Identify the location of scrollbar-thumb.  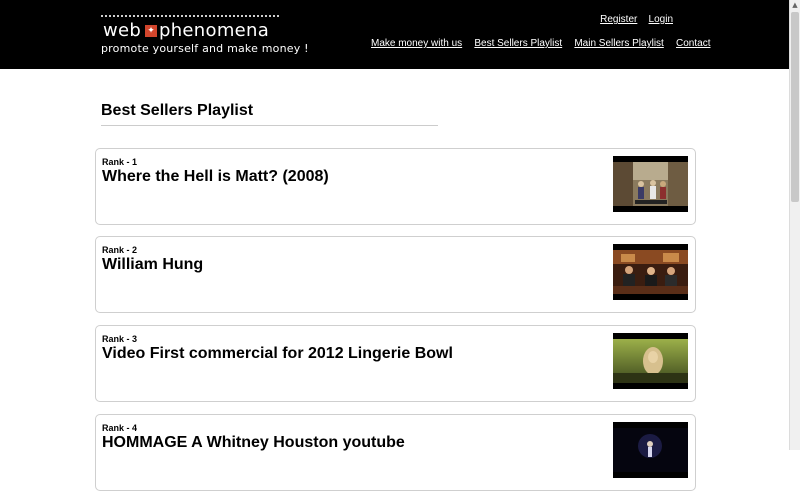
(795, 107).